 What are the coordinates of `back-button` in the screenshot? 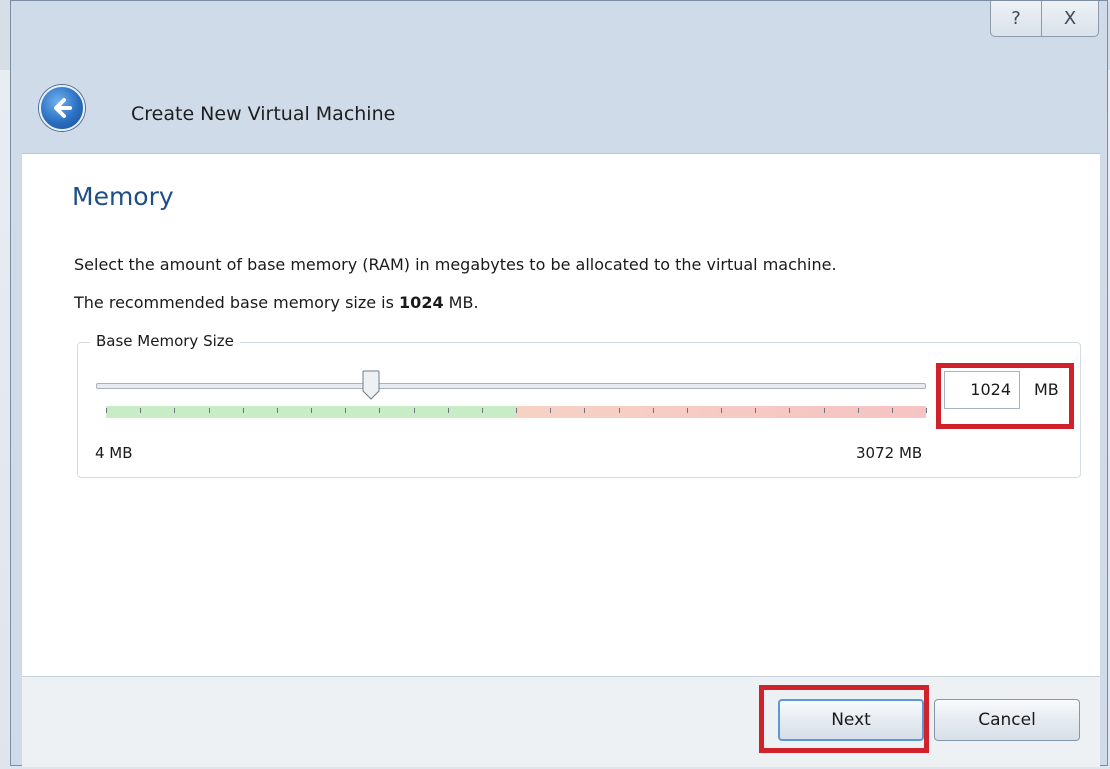 It's located at (62, 108).